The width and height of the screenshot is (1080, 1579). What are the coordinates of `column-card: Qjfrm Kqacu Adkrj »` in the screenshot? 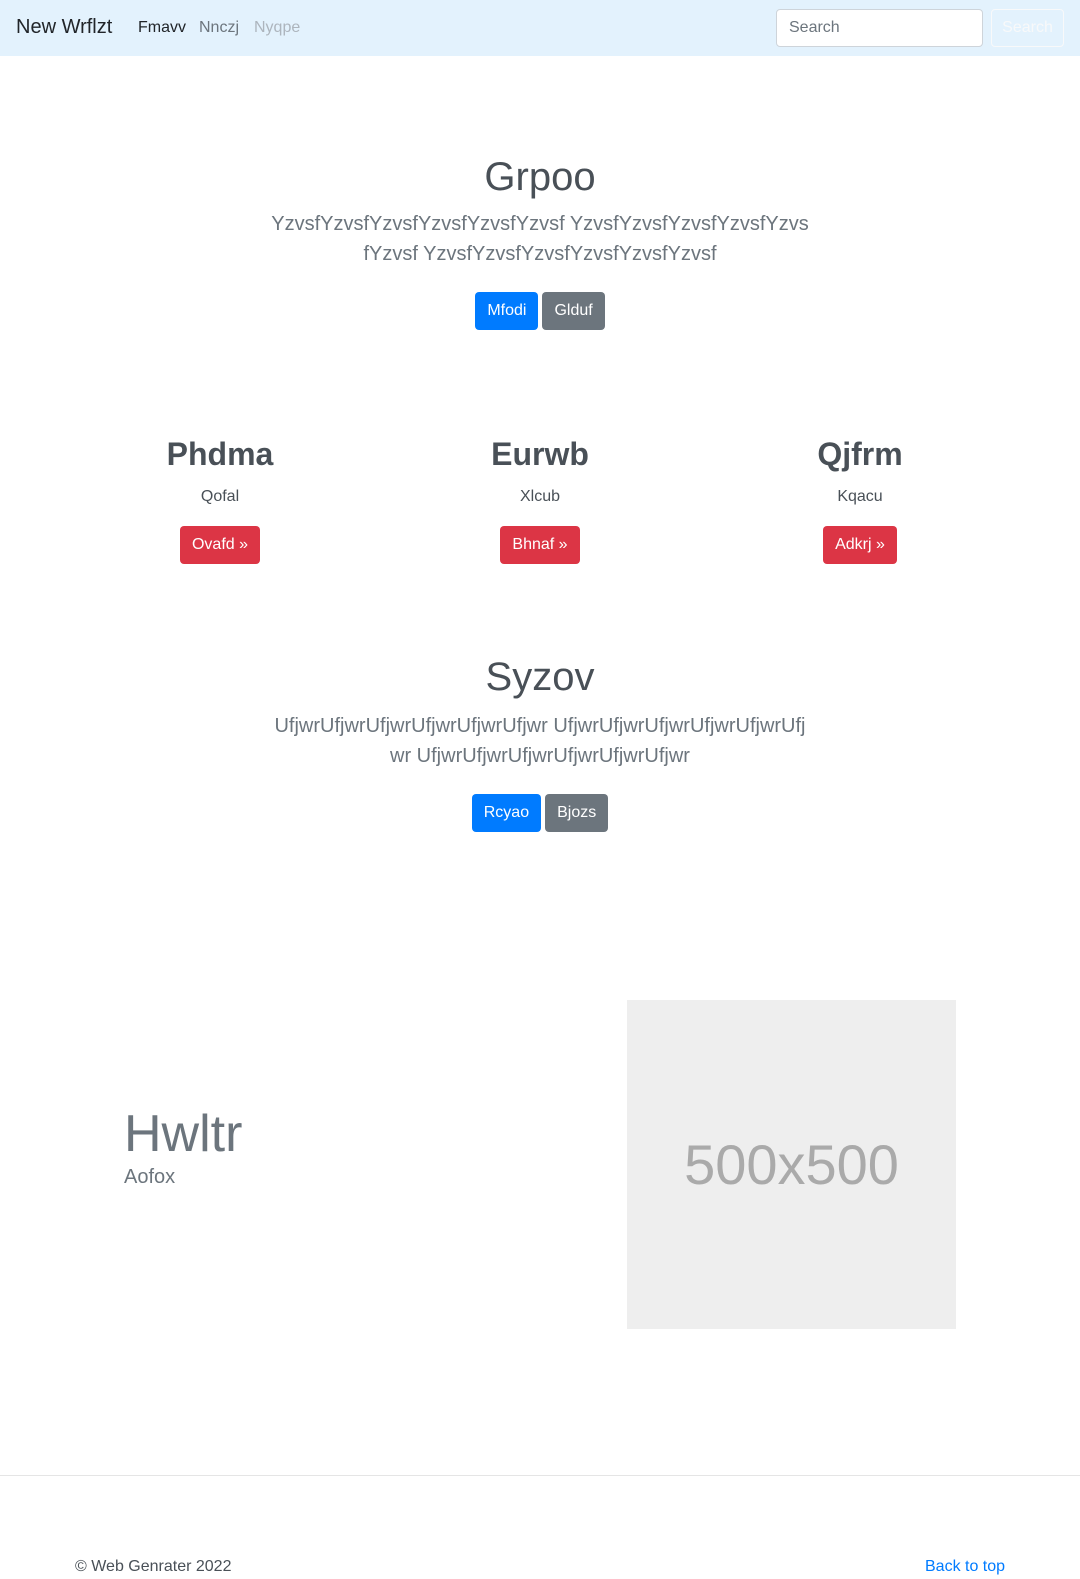 It's located at (860, 500).